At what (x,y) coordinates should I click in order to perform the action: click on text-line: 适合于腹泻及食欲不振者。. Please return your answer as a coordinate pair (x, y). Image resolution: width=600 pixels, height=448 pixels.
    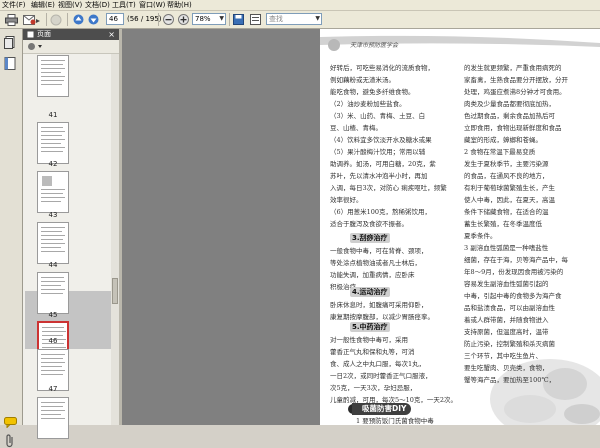
    Looking at the image, I should click on (369, 224).